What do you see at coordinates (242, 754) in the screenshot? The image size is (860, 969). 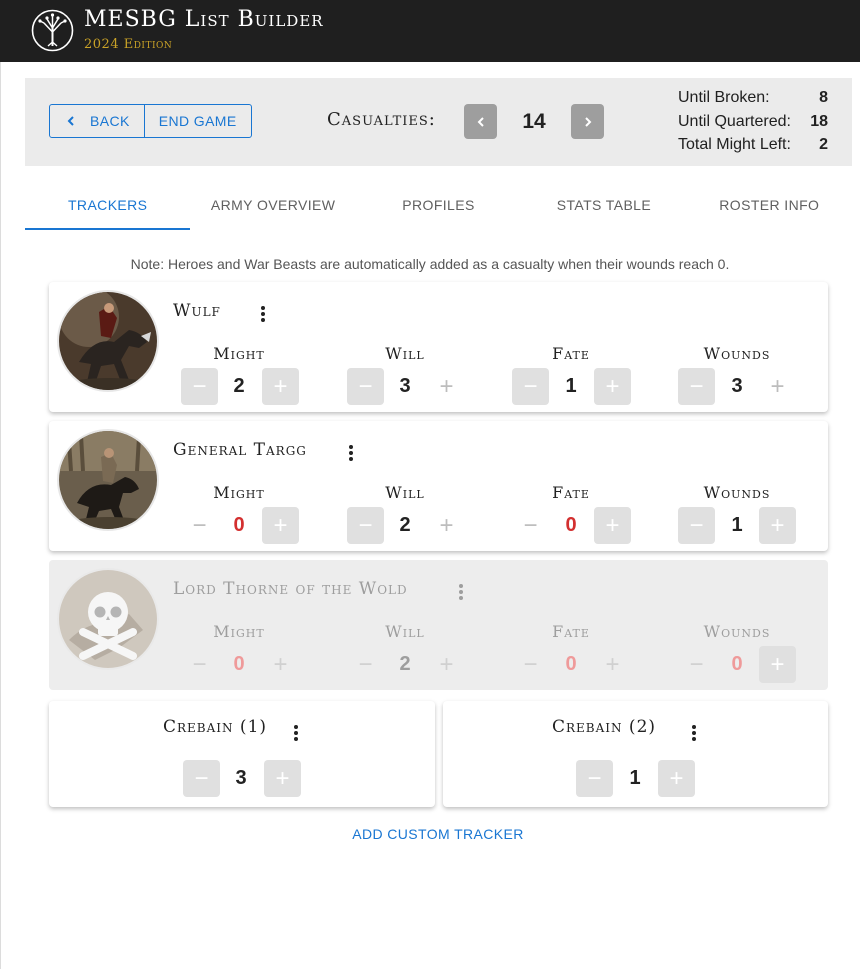 I see `custom-tracker-card: Crebain (1) − 3 +` at bounding box center [242, 754].